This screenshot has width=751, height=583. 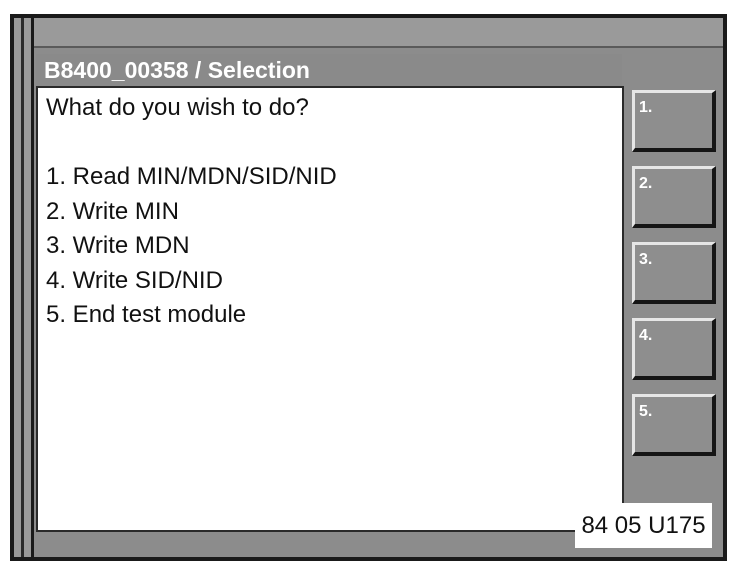 I want to click on option-item-end-test: 5. End test module, so click(x=146, y=314).